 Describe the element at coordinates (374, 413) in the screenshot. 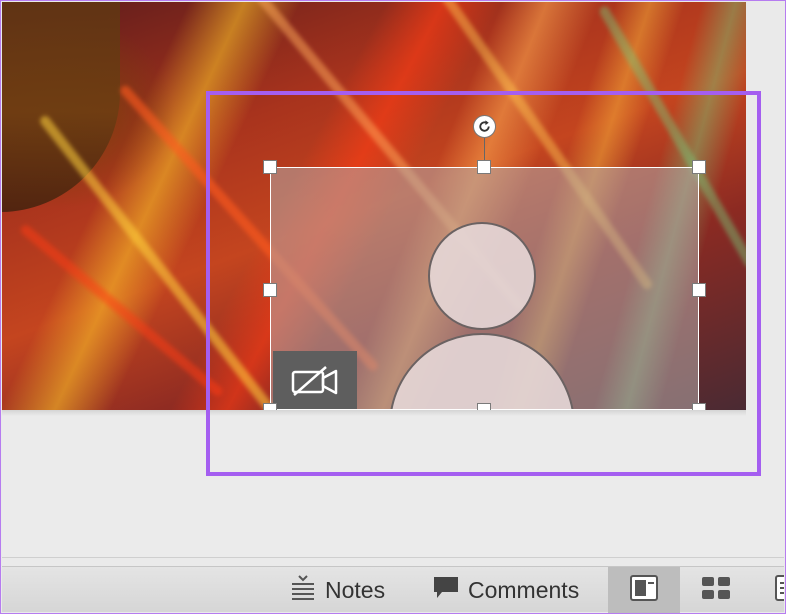

I see `slide-shadow` at that location.